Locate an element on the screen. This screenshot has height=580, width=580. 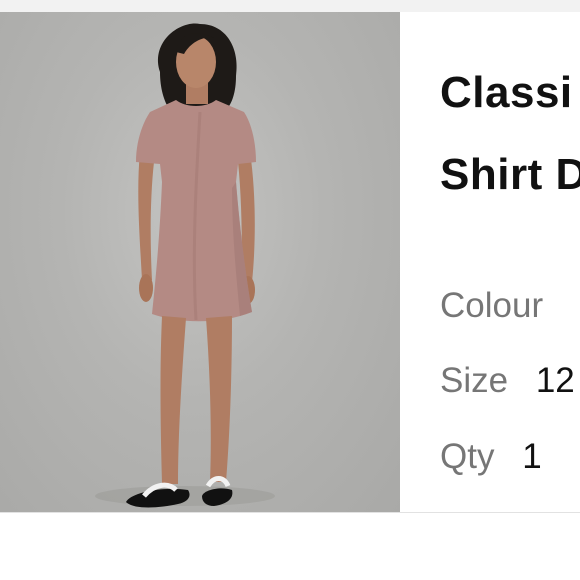
product-title-line-1: Classi is located at coordinates (506, 93).